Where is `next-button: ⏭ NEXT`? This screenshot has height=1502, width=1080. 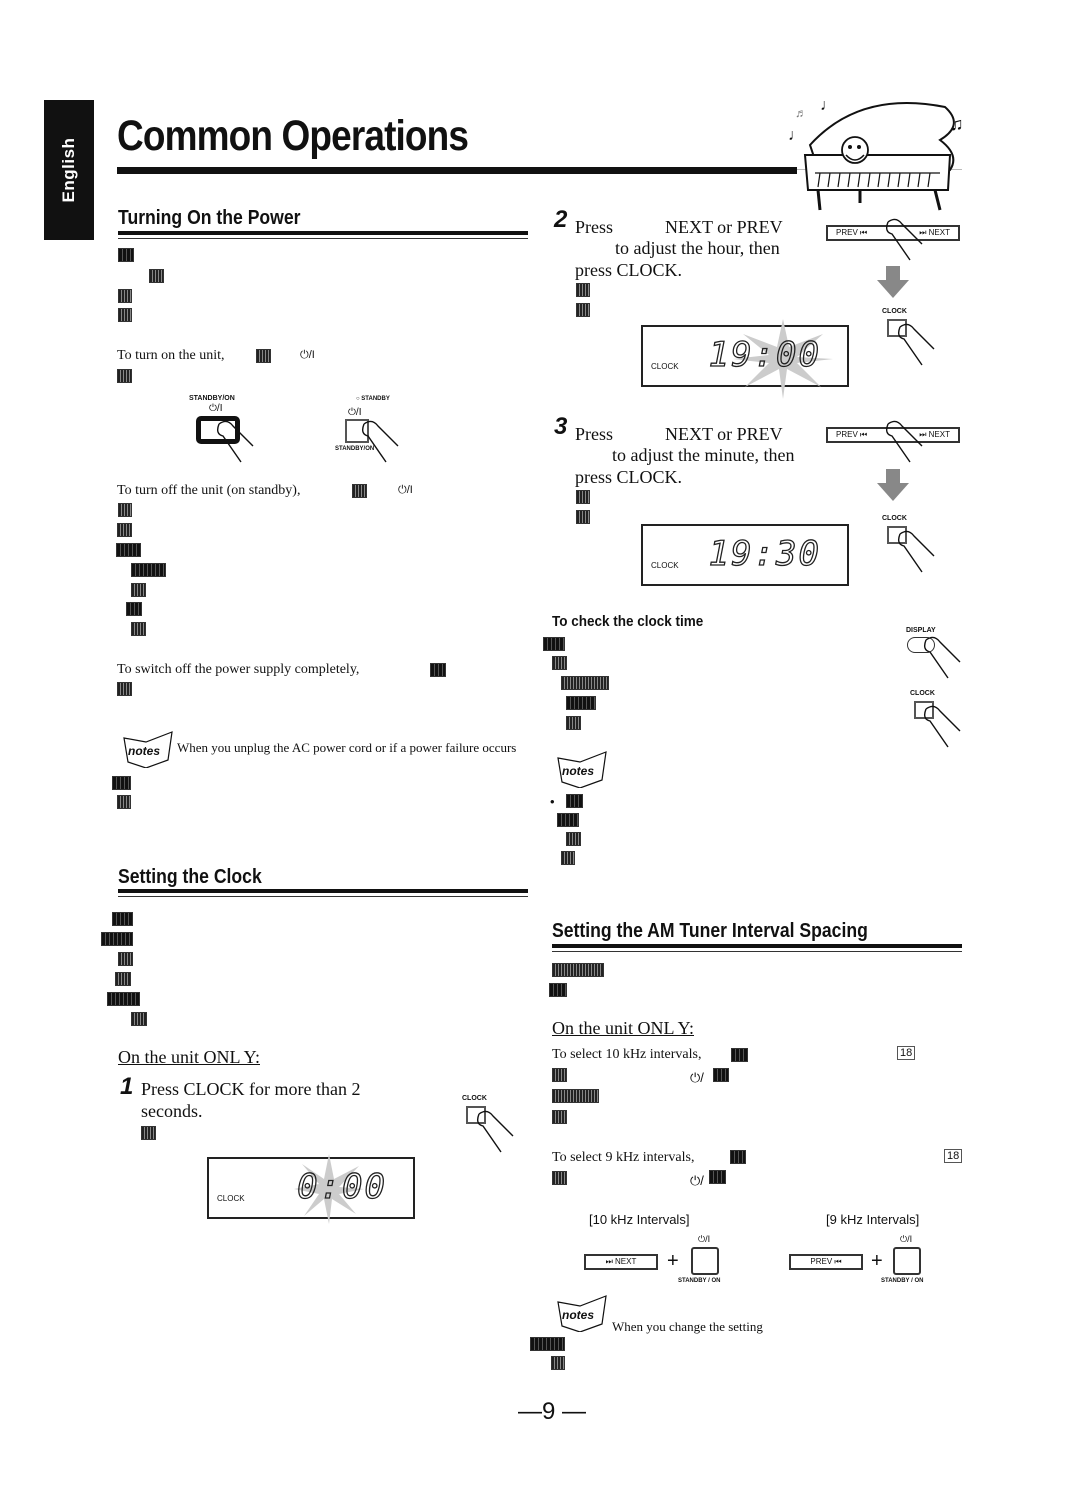 next-button: ⏭ NEXT is located at coordinates (621, 1262).